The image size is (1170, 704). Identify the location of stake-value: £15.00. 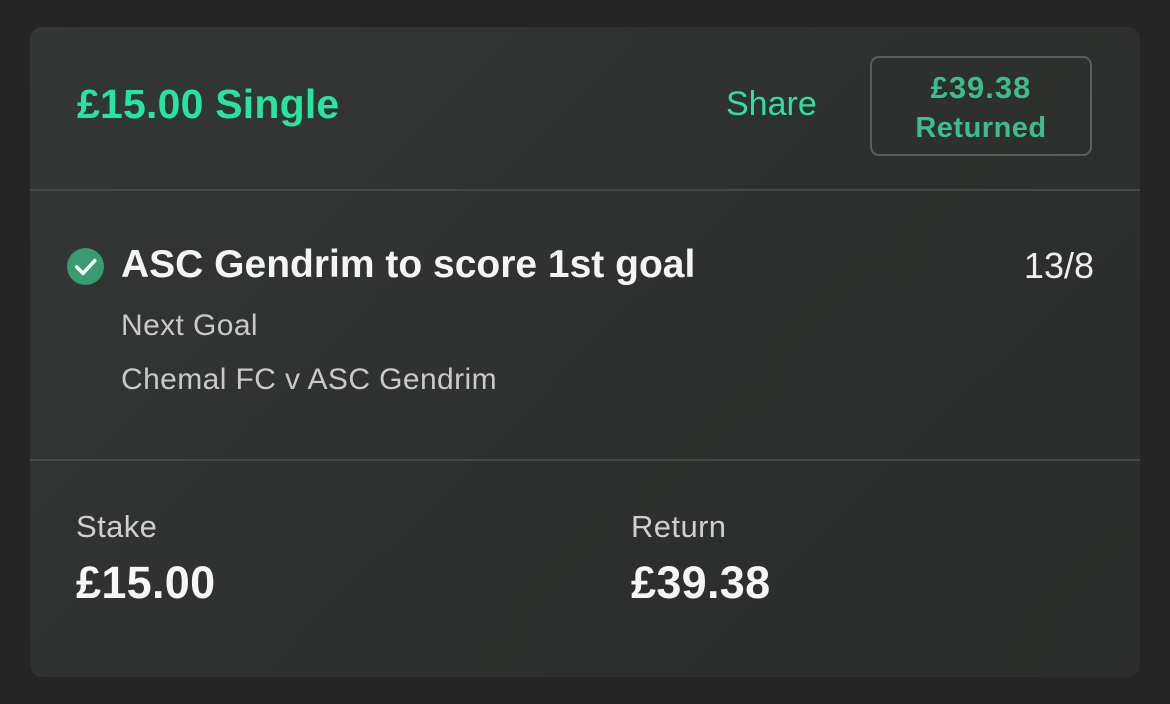
(146, 582).